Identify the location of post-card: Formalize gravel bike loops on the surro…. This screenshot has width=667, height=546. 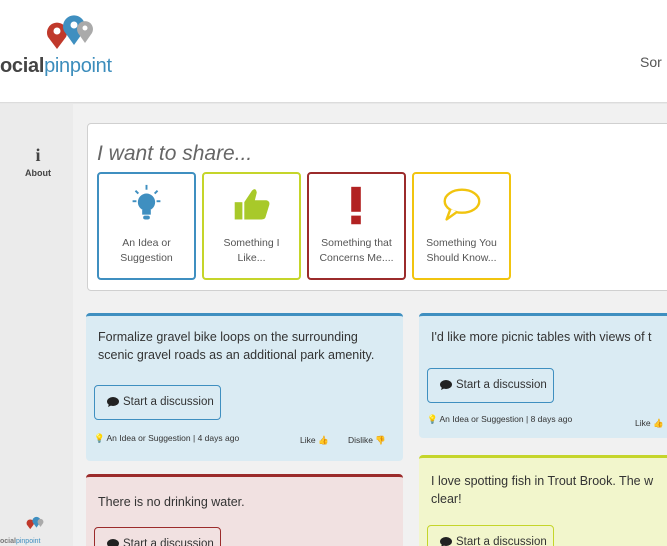
(244, 387).